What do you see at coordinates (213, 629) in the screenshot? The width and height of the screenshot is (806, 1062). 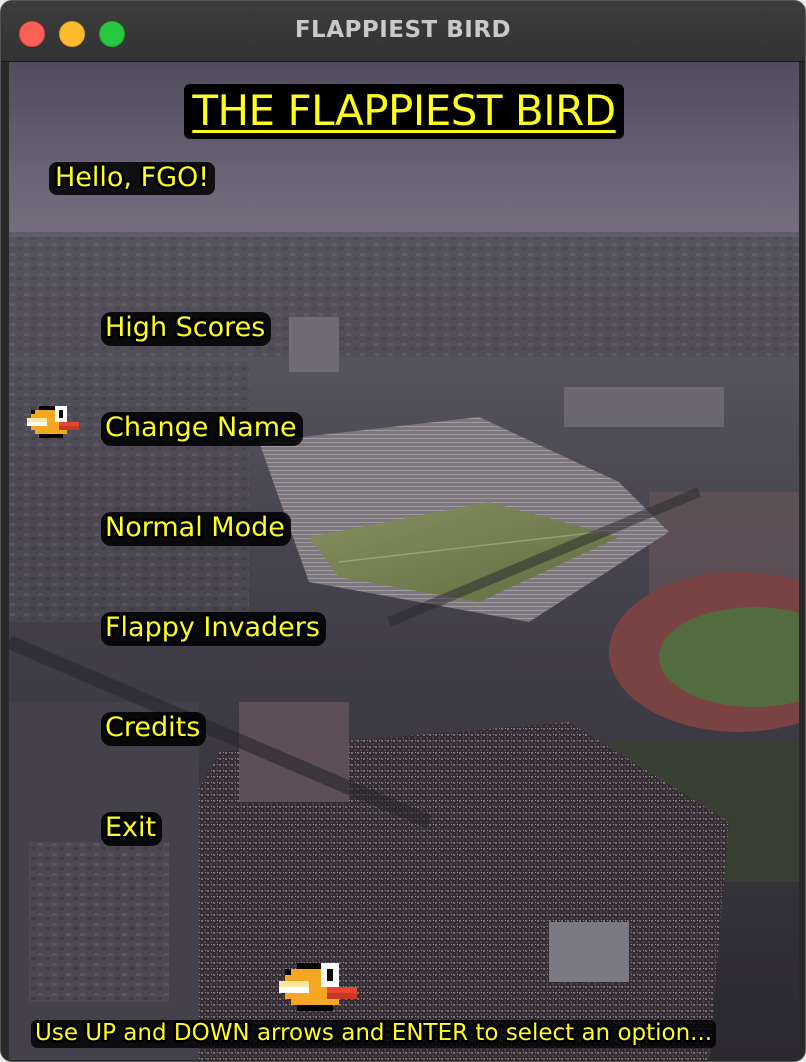 I see `menu-item-flappy-invaders: Flappy Invaders` at bounding box center [213, 629].